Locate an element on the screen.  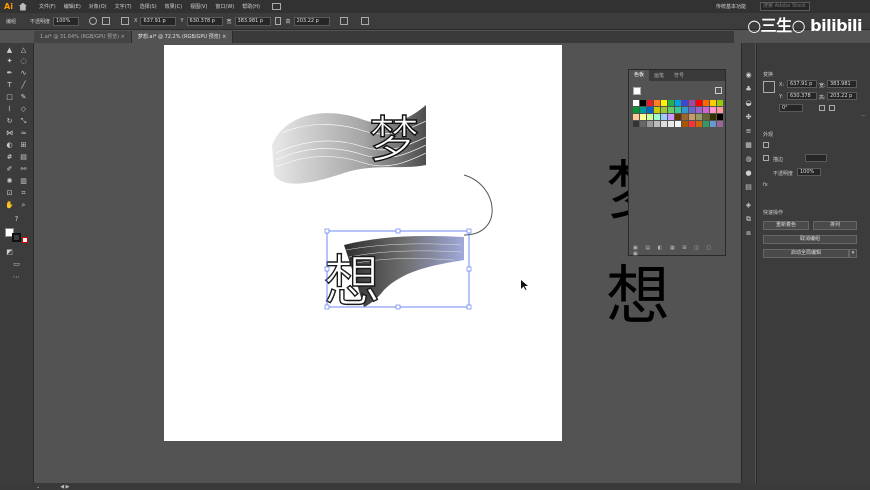
reference-point-grid-icon is located at coordinates (769, 87).